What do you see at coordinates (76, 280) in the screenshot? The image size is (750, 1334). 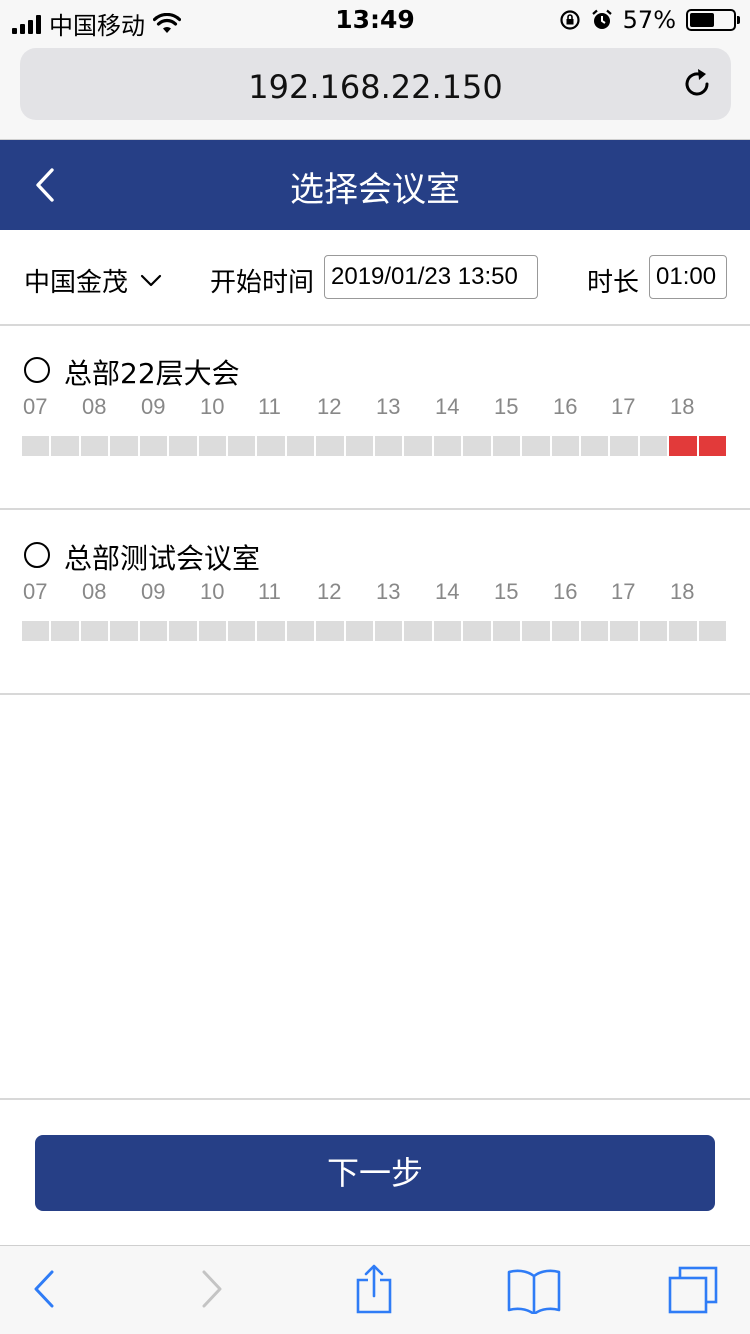 I see `location-label: 中国金茂` at bounding box center [76, 280].